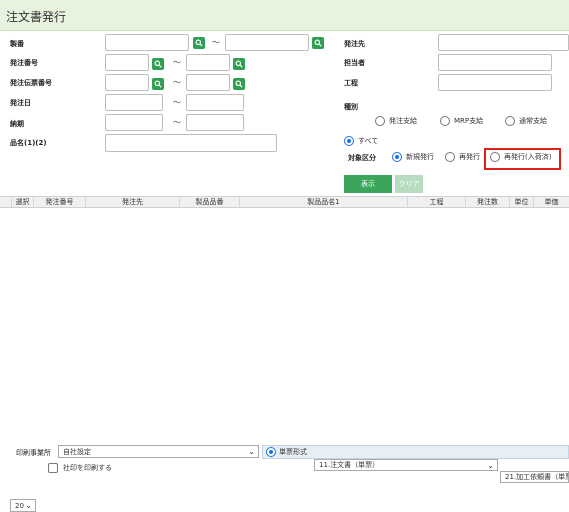 The width and height of the screenshot is (569, 512). I want to click on person-input, so click(495, 62).